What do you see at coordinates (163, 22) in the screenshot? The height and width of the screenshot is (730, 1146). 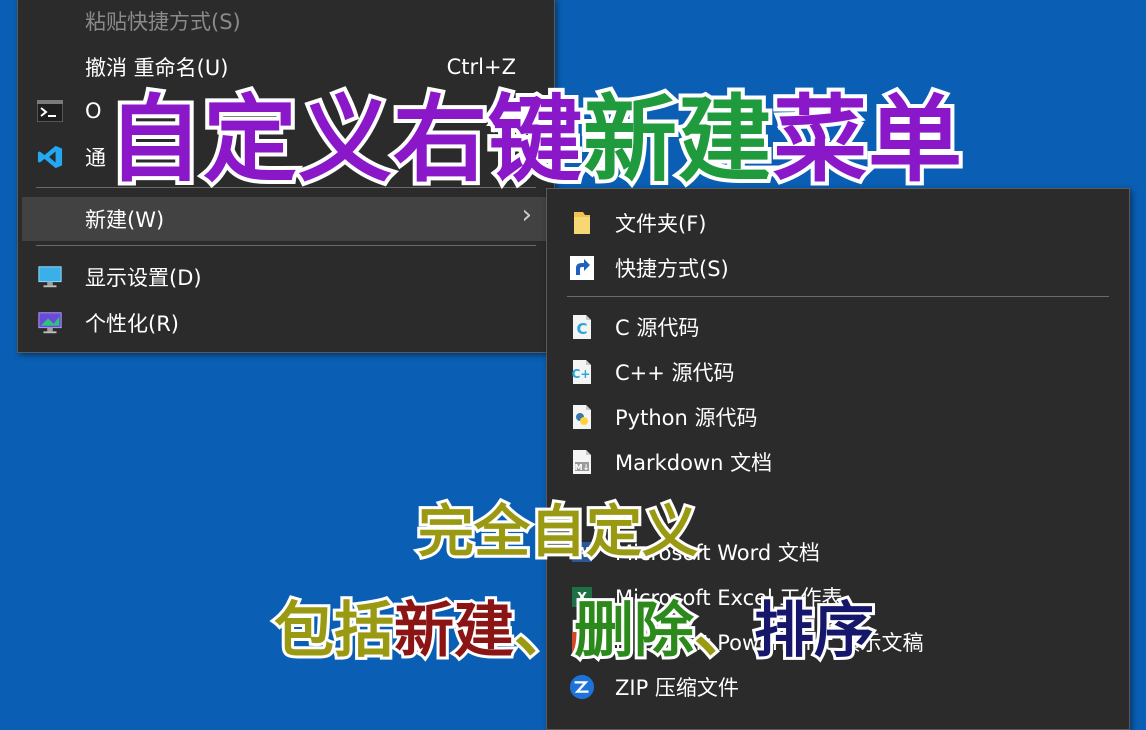 I see `menu-item-label: 粘贴快捷方式(S)` at bounding box center [163, 22].